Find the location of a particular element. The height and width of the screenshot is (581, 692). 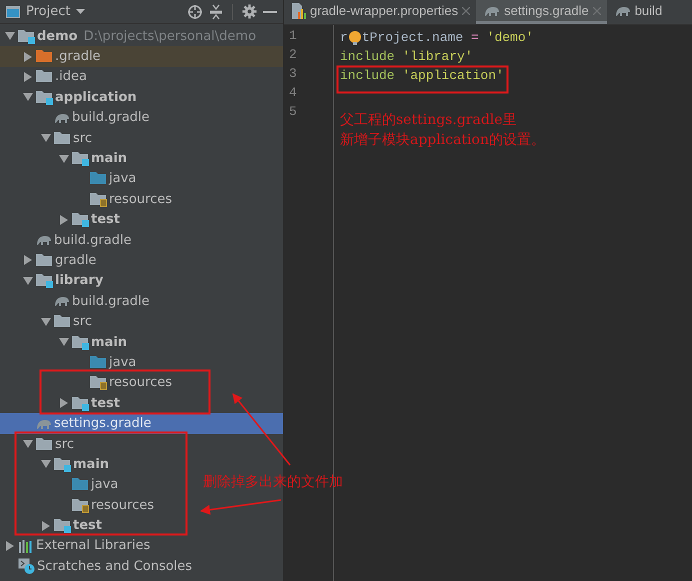

annotation-text: 新增子模块application的设置。 is located at coordinates (442, 140).